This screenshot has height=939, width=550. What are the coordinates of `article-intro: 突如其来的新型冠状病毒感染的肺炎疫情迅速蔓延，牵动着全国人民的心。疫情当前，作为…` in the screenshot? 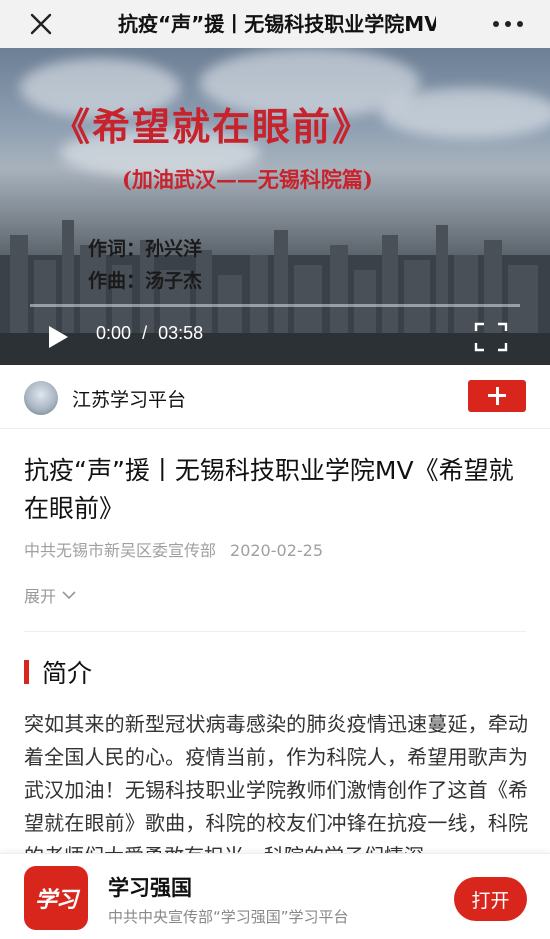 It's located at (276, 782).